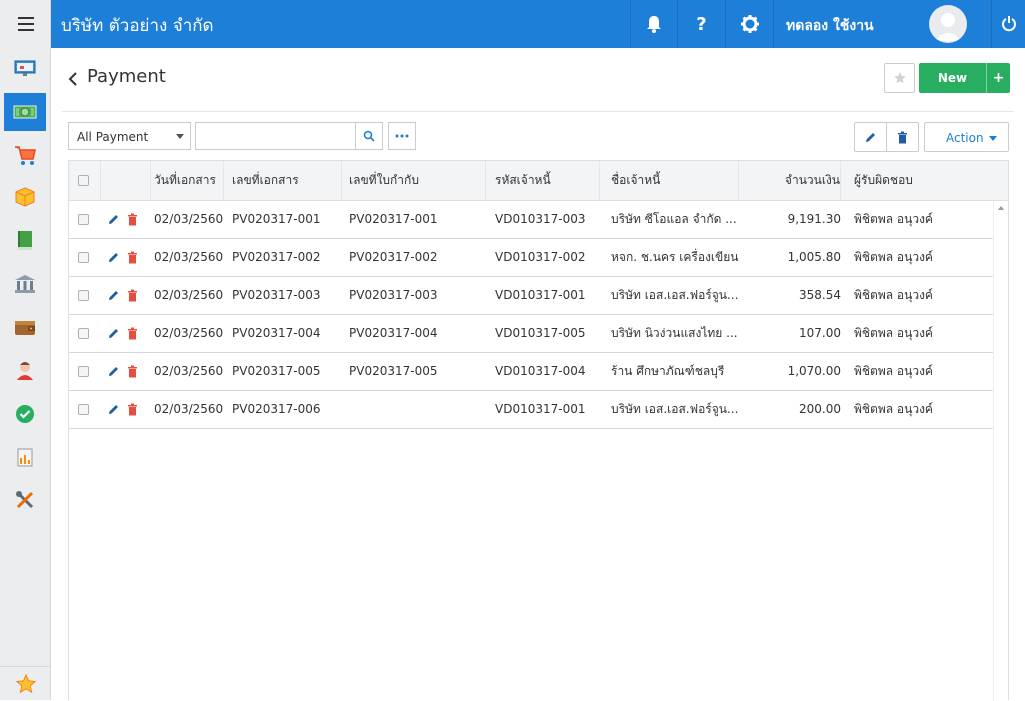 The image size is (1025, 701). Describe the element at coordinates (126, 76) in the screenshot. I see `page-title: Payment` at that location.